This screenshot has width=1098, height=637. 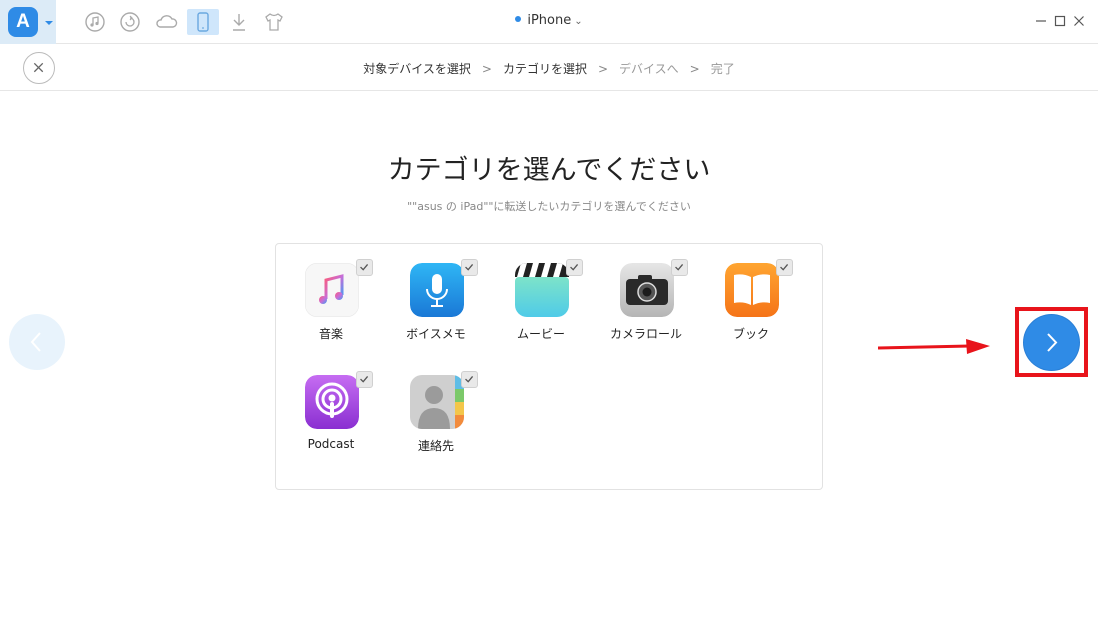 I want to click on category-item-movie: ムービー, so click(x=541, y=307).